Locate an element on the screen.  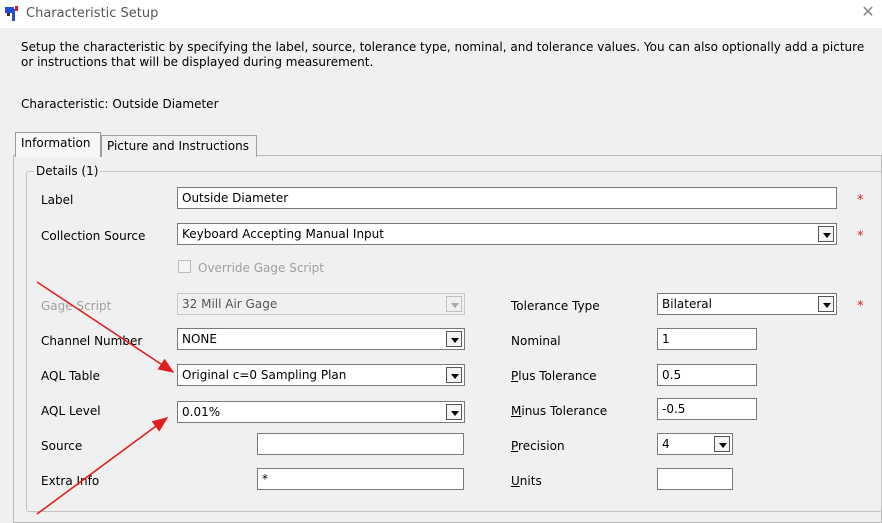
extra-info-label: Extra Info is located at coordinates (70, 481).